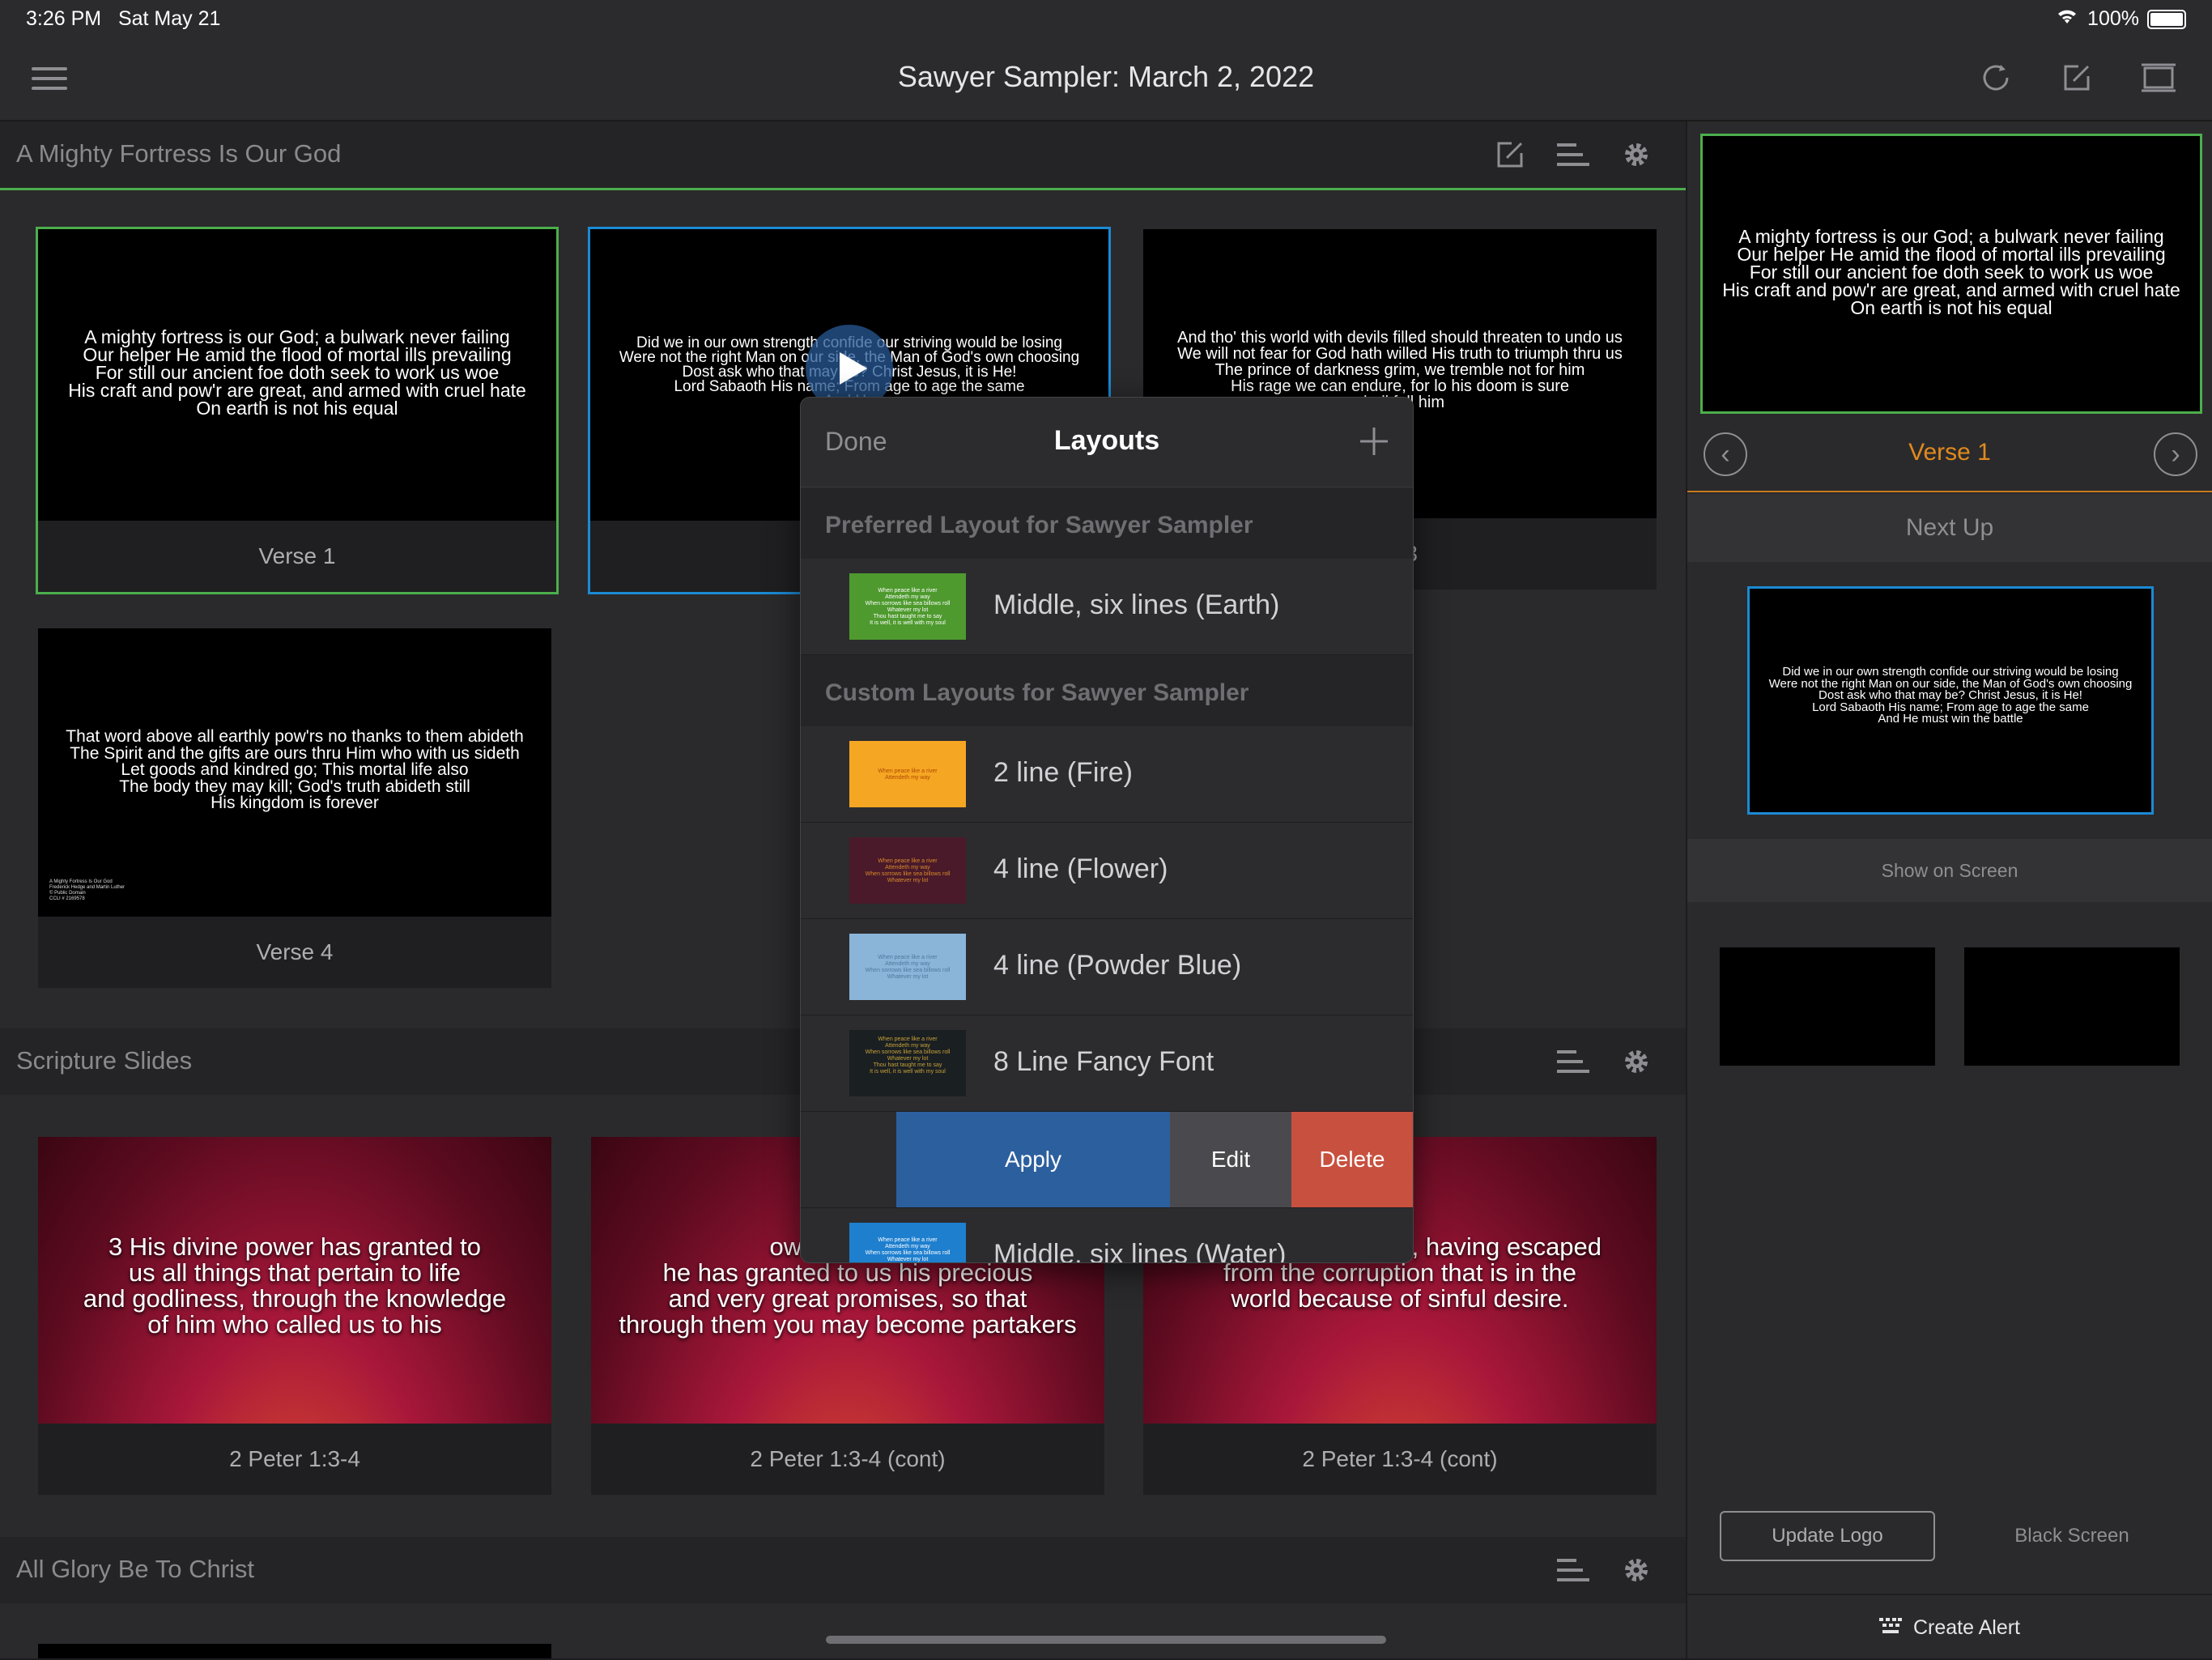 This screenshot has width=2212, height=1660. I want to click on nav-bar: Sawyer Sampler: March 2, 2022, so click(1106, 80).